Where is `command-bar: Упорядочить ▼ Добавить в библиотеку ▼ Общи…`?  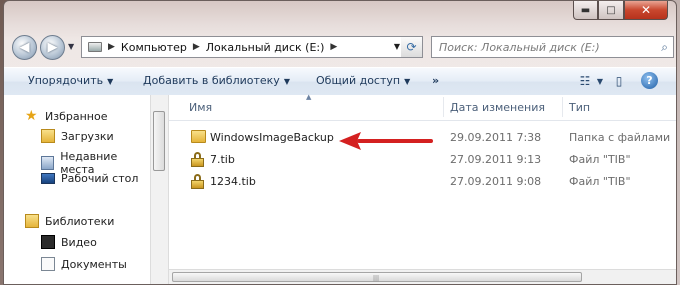
command-bar: Упорядочить ▼ Добавить в библиотеку ▼ Общи… is located at coordinates (340, 81).